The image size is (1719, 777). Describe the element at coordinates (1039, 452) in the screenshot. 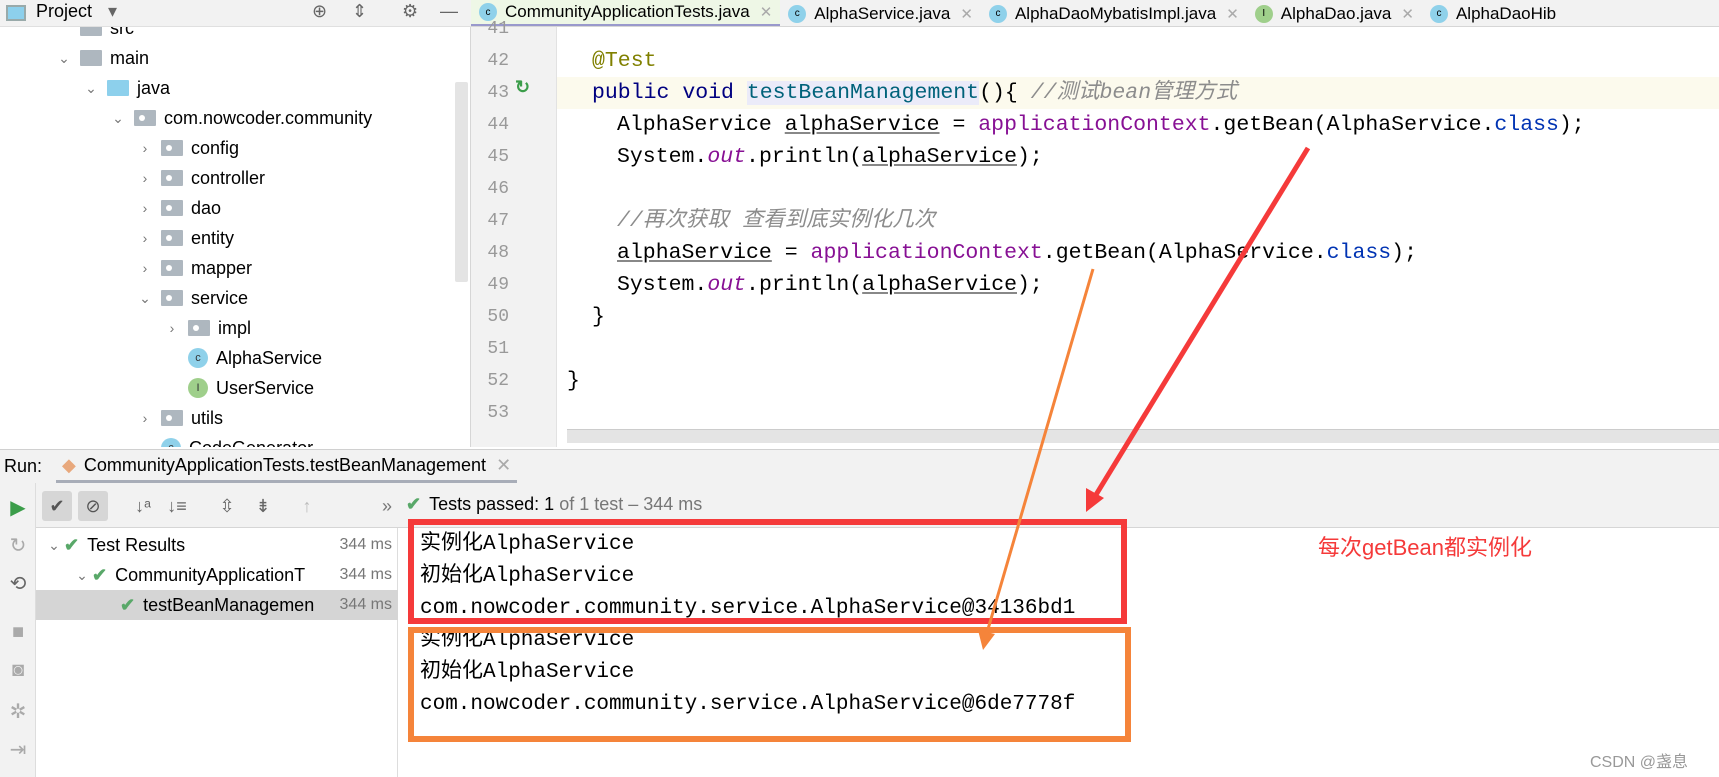

I see `orange-arrow` at that location.